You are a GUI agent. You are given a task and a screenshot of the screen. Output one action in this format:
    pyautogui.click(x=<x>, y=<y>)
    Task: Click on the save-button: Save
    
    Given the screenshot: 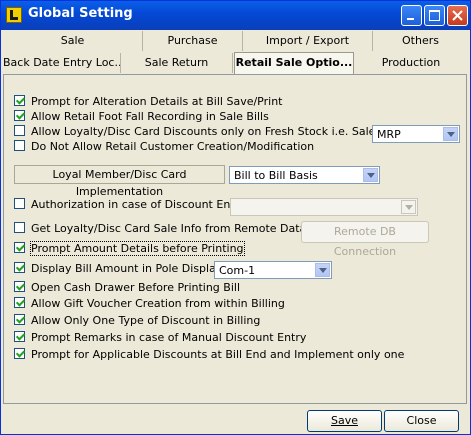 What is the action you would take?
    pyautogui.click(x=344, y=421)
    